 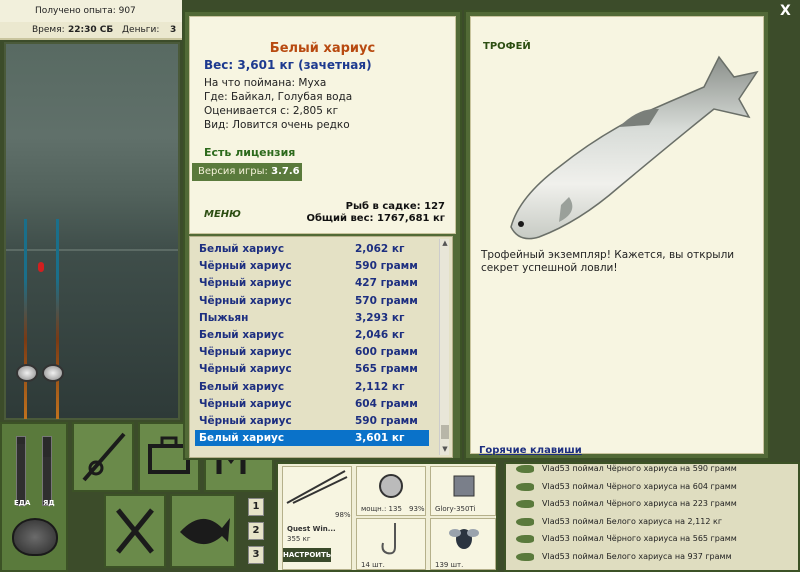 What do you see at coordinates (48, 30) in the screenshot?
I see `time-label: Время:` at bounding box center [48, 30].